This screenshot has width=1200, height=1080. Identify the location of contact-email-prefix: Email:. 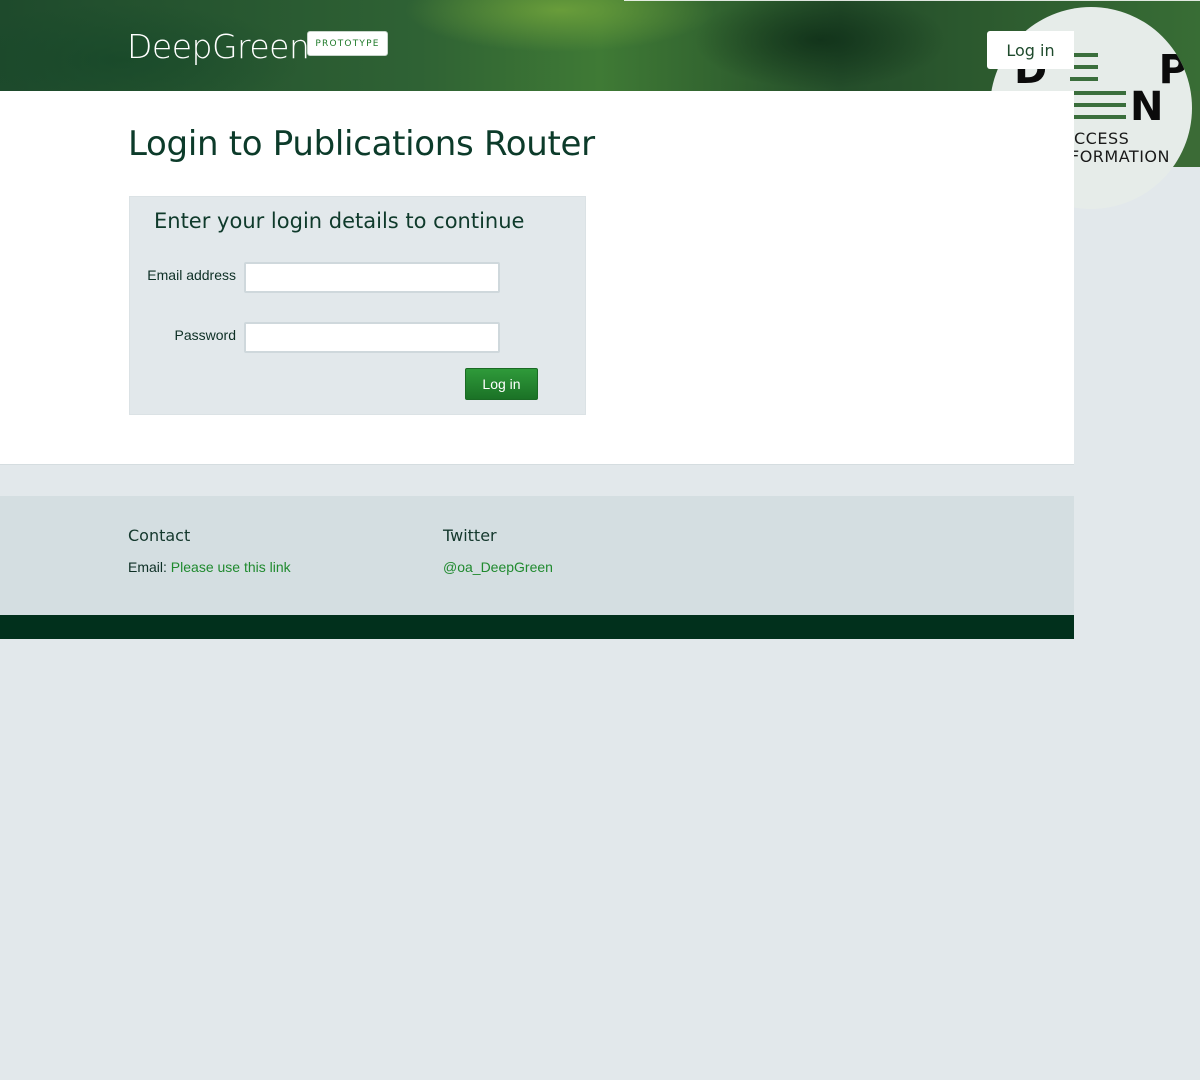
(147, 567).